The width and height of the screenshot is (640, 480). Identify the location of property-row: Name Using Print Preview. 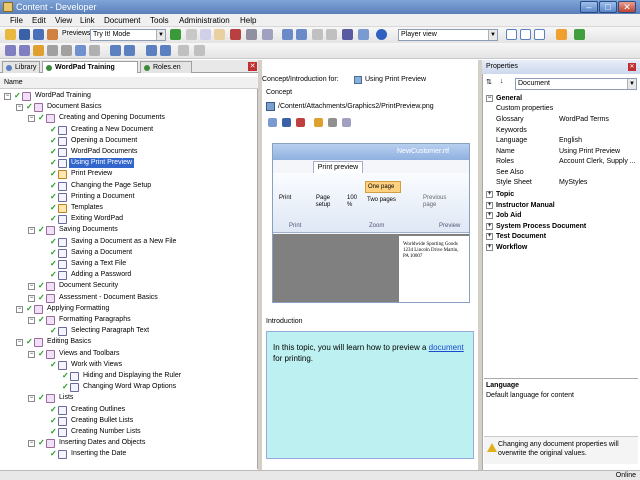
(561, 152).